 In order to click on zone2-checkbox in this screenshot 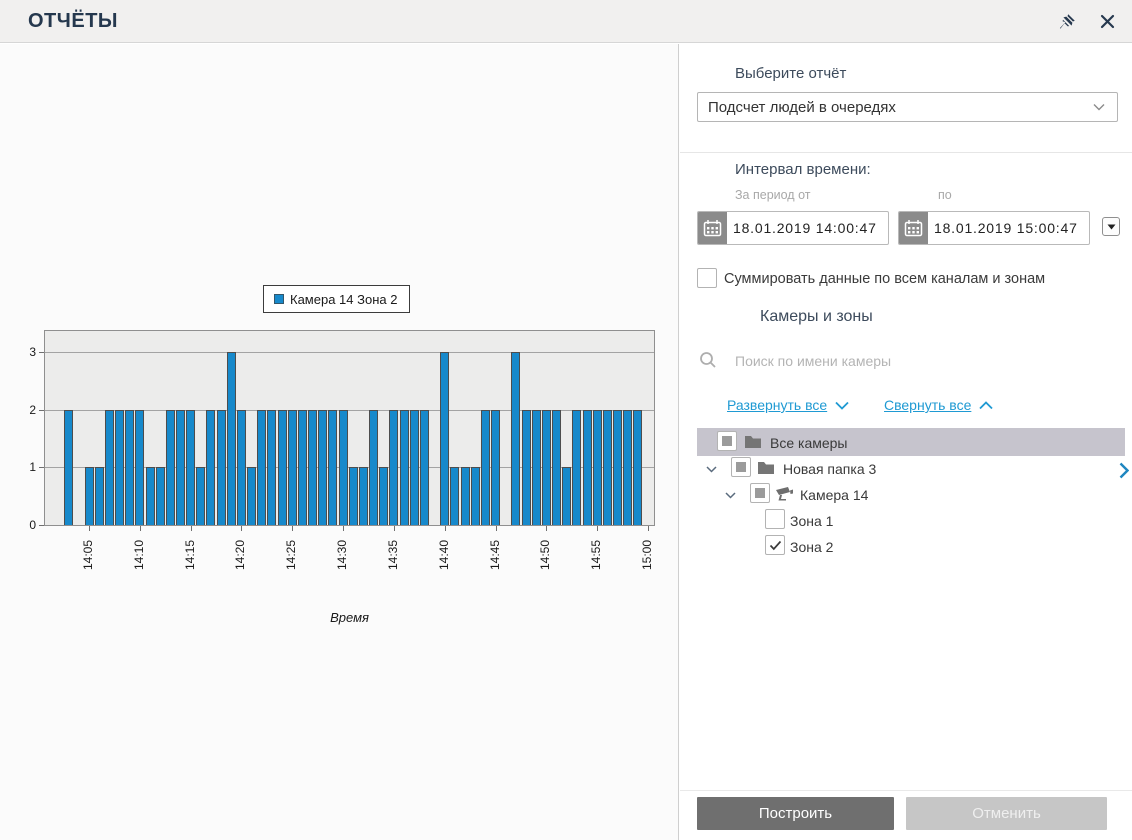, I will do `click(775, 545)`.